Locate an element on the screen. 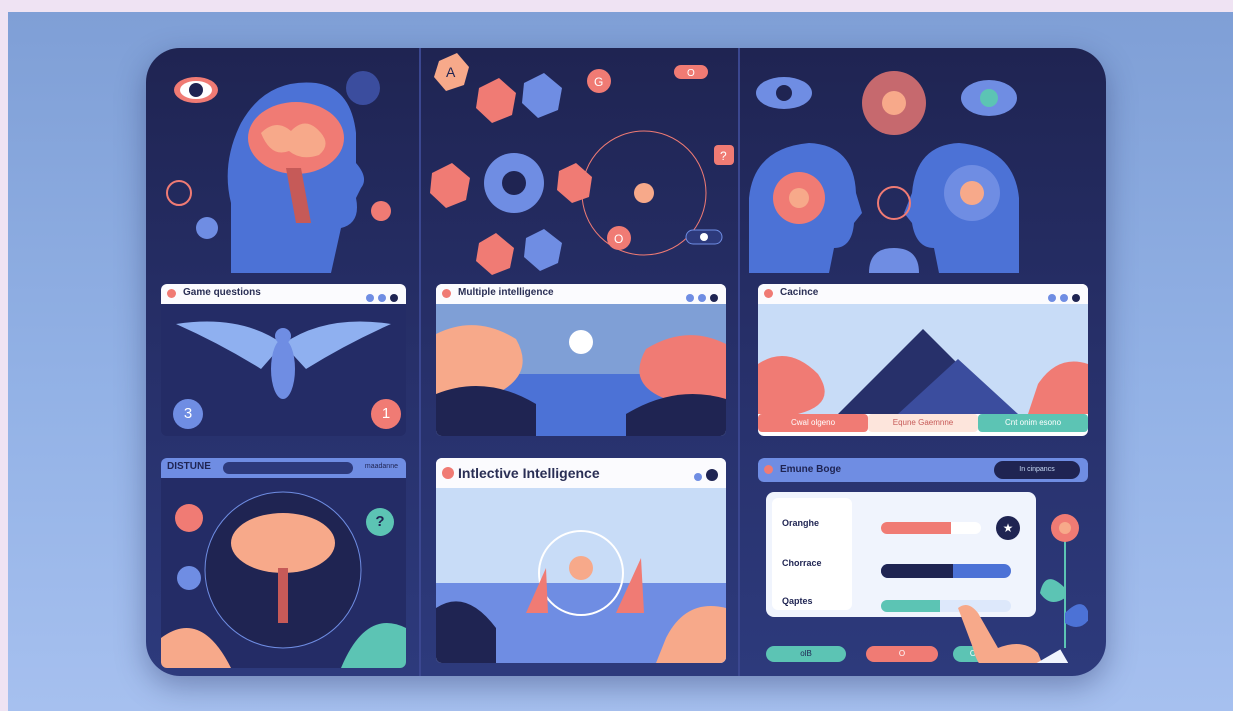  multiple-intelligence-titlebar: Multiple intelligence is located at coordinates (581, 294).